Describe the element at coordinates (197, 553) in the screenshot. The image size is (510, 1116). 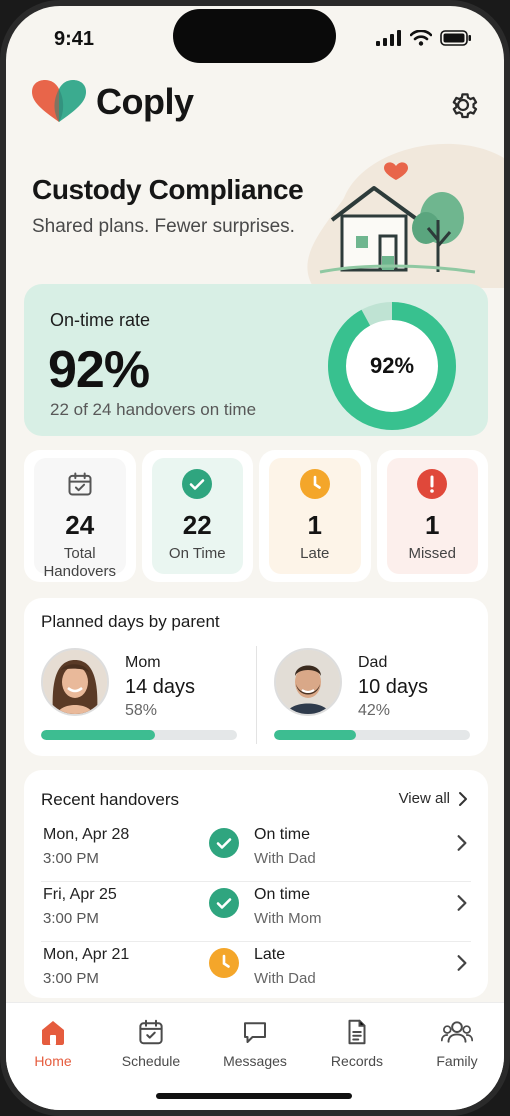
I see `stat-label: On Time` at that location.